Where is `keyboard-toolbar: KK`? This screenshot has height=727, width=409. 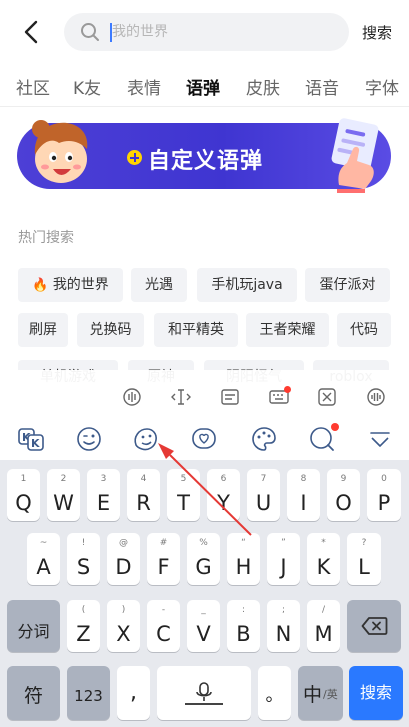
keyboard-toolbar: KK is located at coordinates (204, 439).